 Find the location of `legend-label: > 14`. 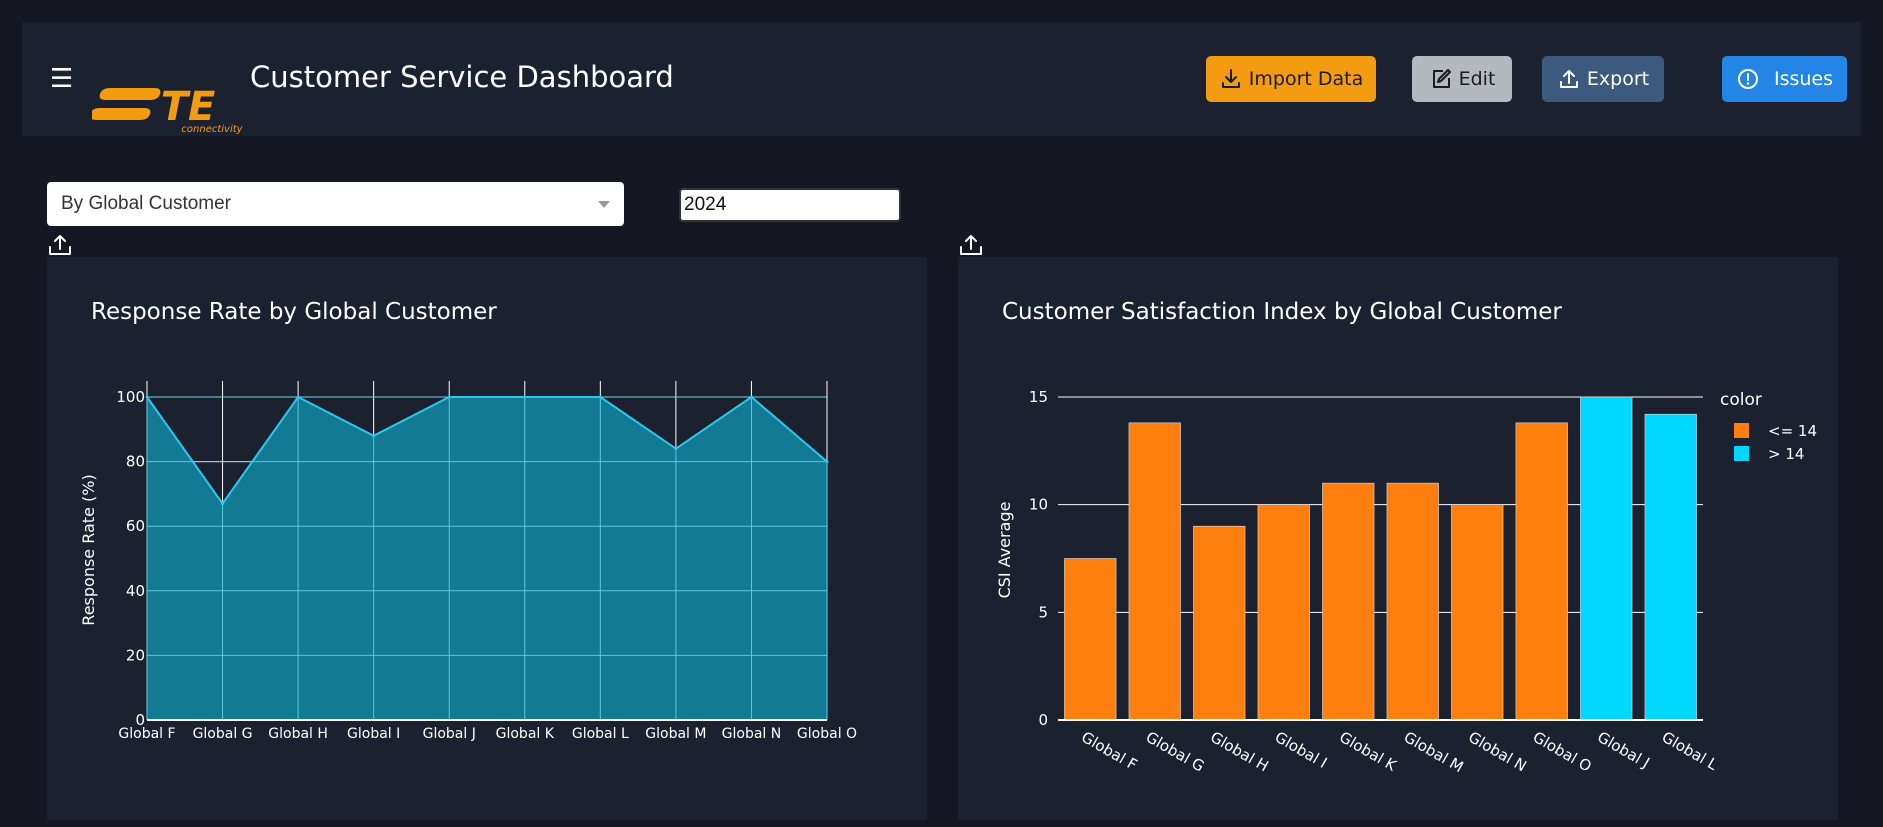

legend-label: > 14 is located at coordinates (1786, 454).